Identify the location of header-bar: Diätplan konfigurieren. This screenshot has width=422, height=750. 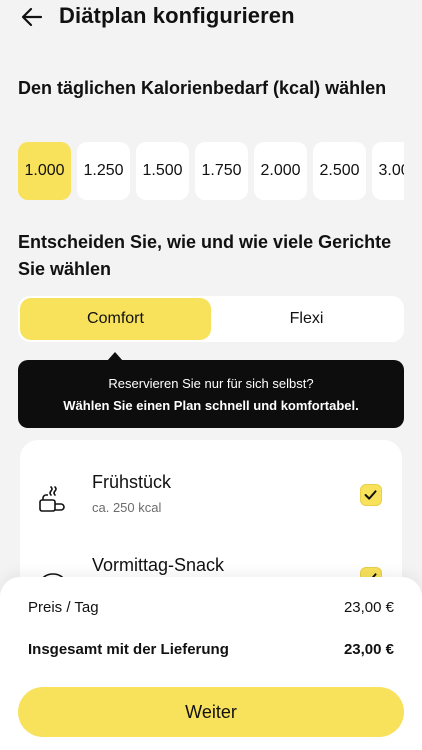
(211, 20).